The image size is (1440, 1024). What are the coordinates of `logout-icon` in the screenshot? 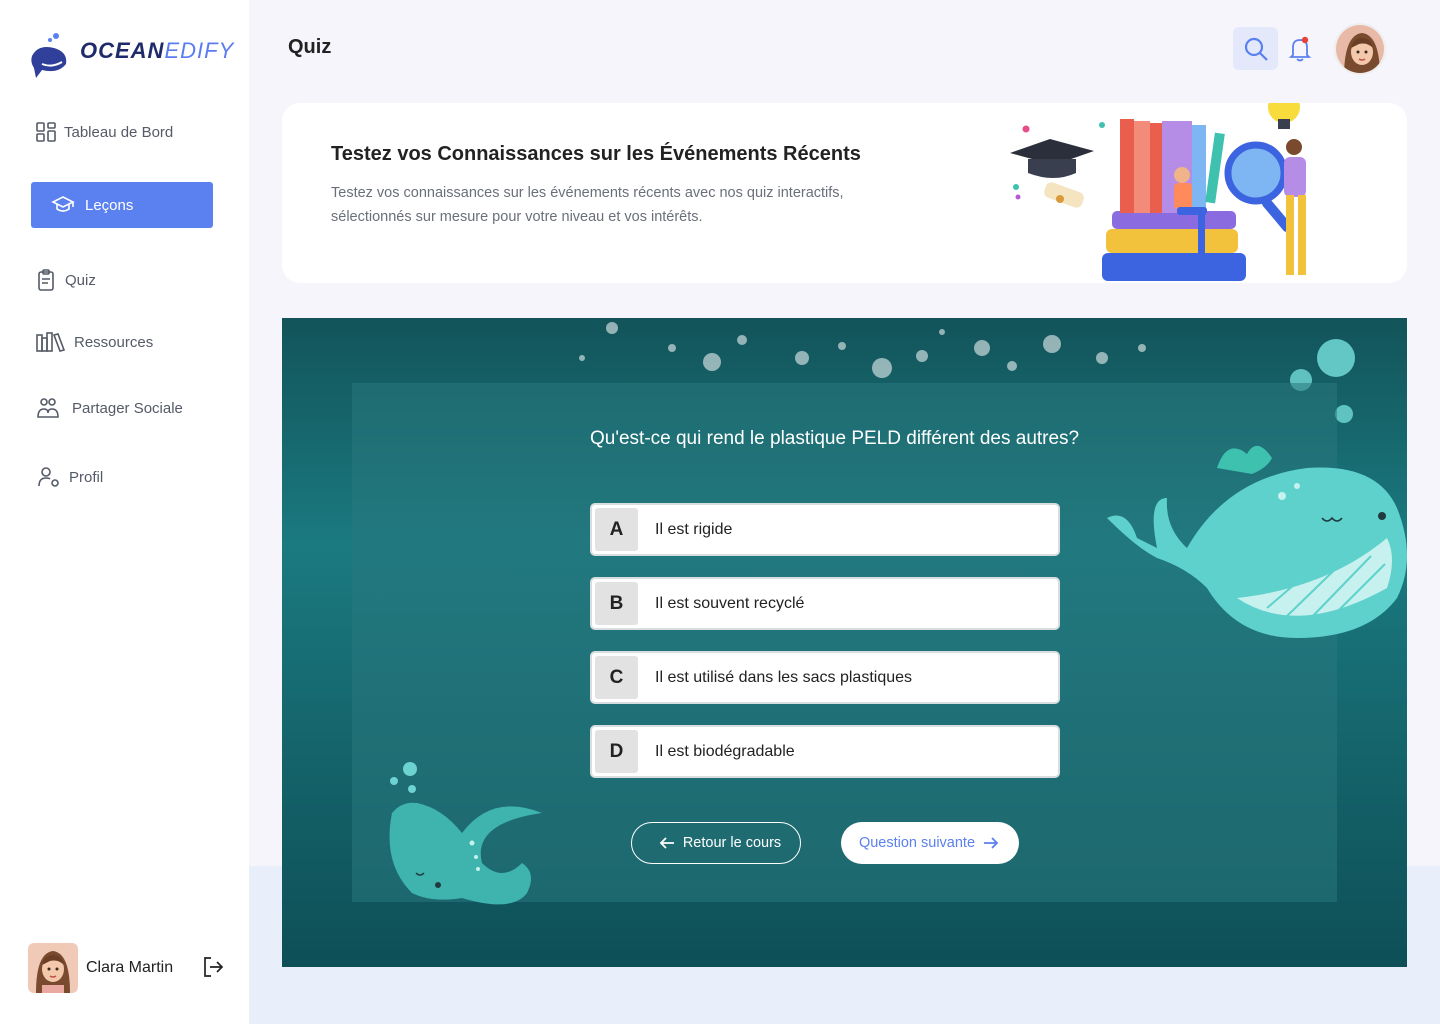 It's located at (213, 967).